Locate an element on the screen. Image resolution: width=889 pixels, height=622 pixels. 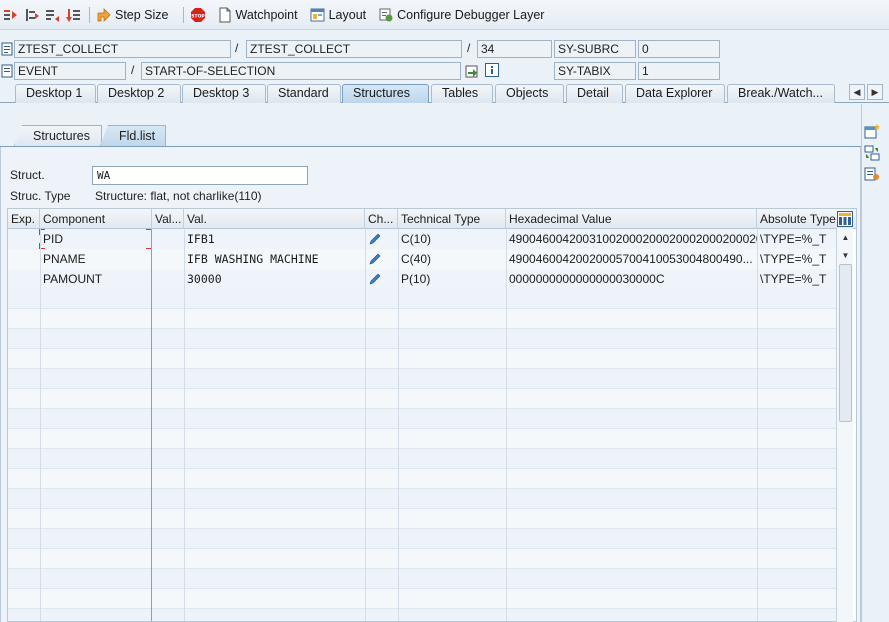
grid-vertical-scrollbar: ▲ ▼ is located at coordinates (844, 425).